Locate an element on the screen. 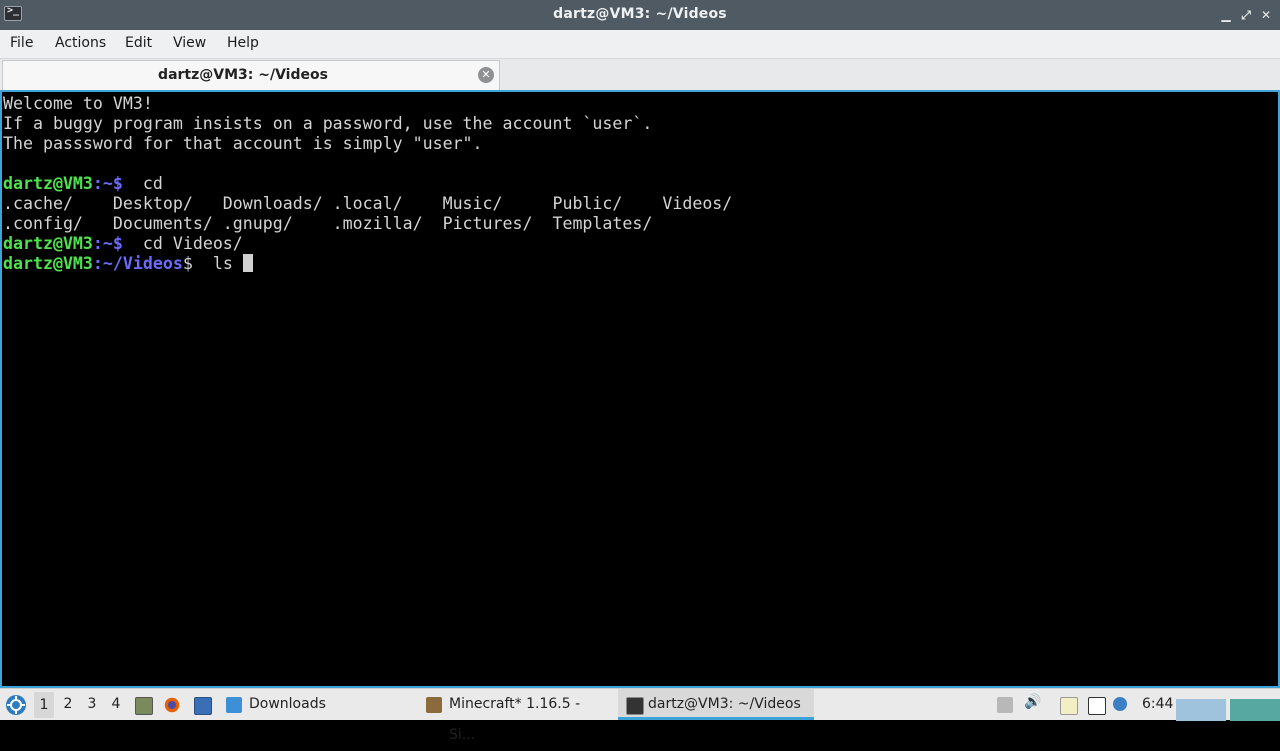 The height and width of the screenshot is (751, 1280). info-icon is located at coordinates (1120, 704).